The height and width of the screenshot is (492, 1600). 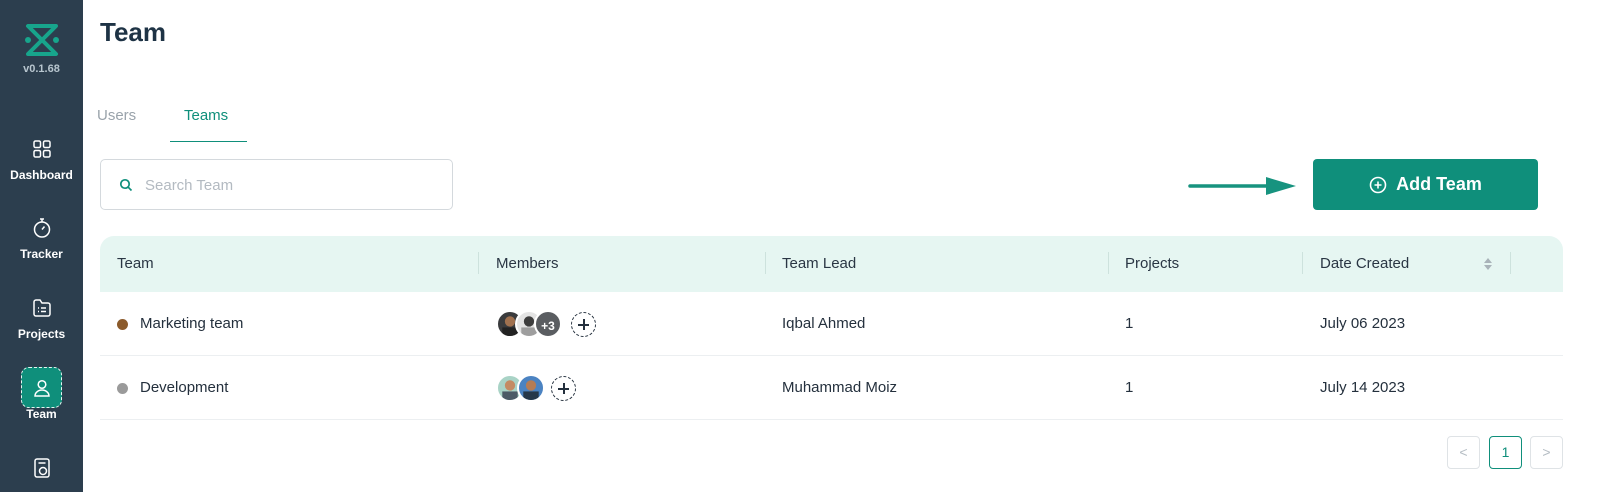 What do you see at coordinates (41, 159) in the screenshot?
I see `sidebar-item-dashboard: Dashboard` at bounding box center [41, 159].